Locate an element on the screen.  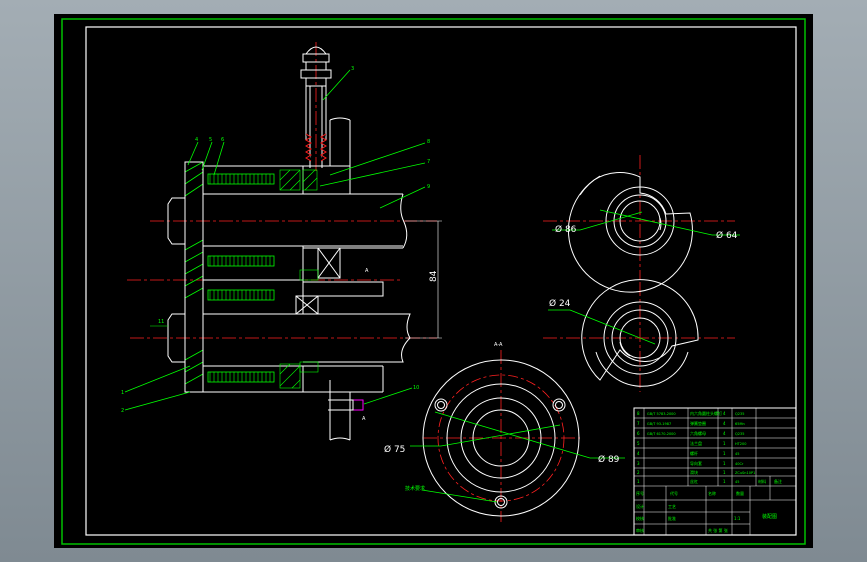
svg-text: 滑块 is located at coordinates (694, 472).